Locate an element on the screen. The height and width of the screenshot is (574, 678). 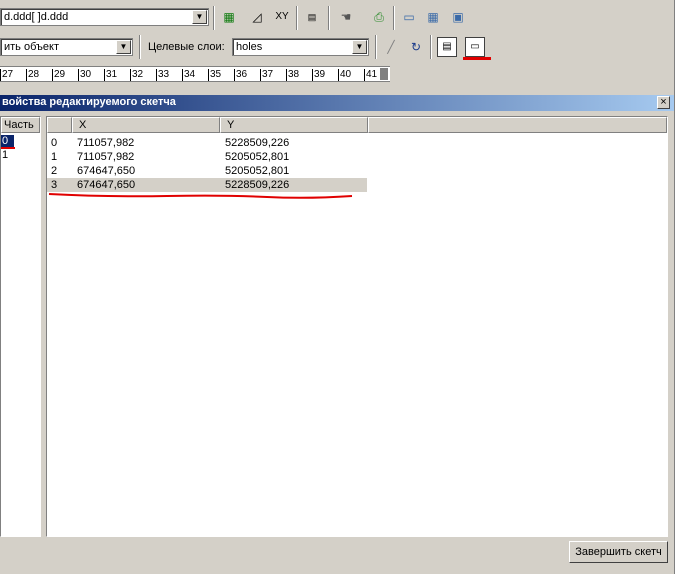
attributes-icon: ▤ is located at coordinates (447, 47).